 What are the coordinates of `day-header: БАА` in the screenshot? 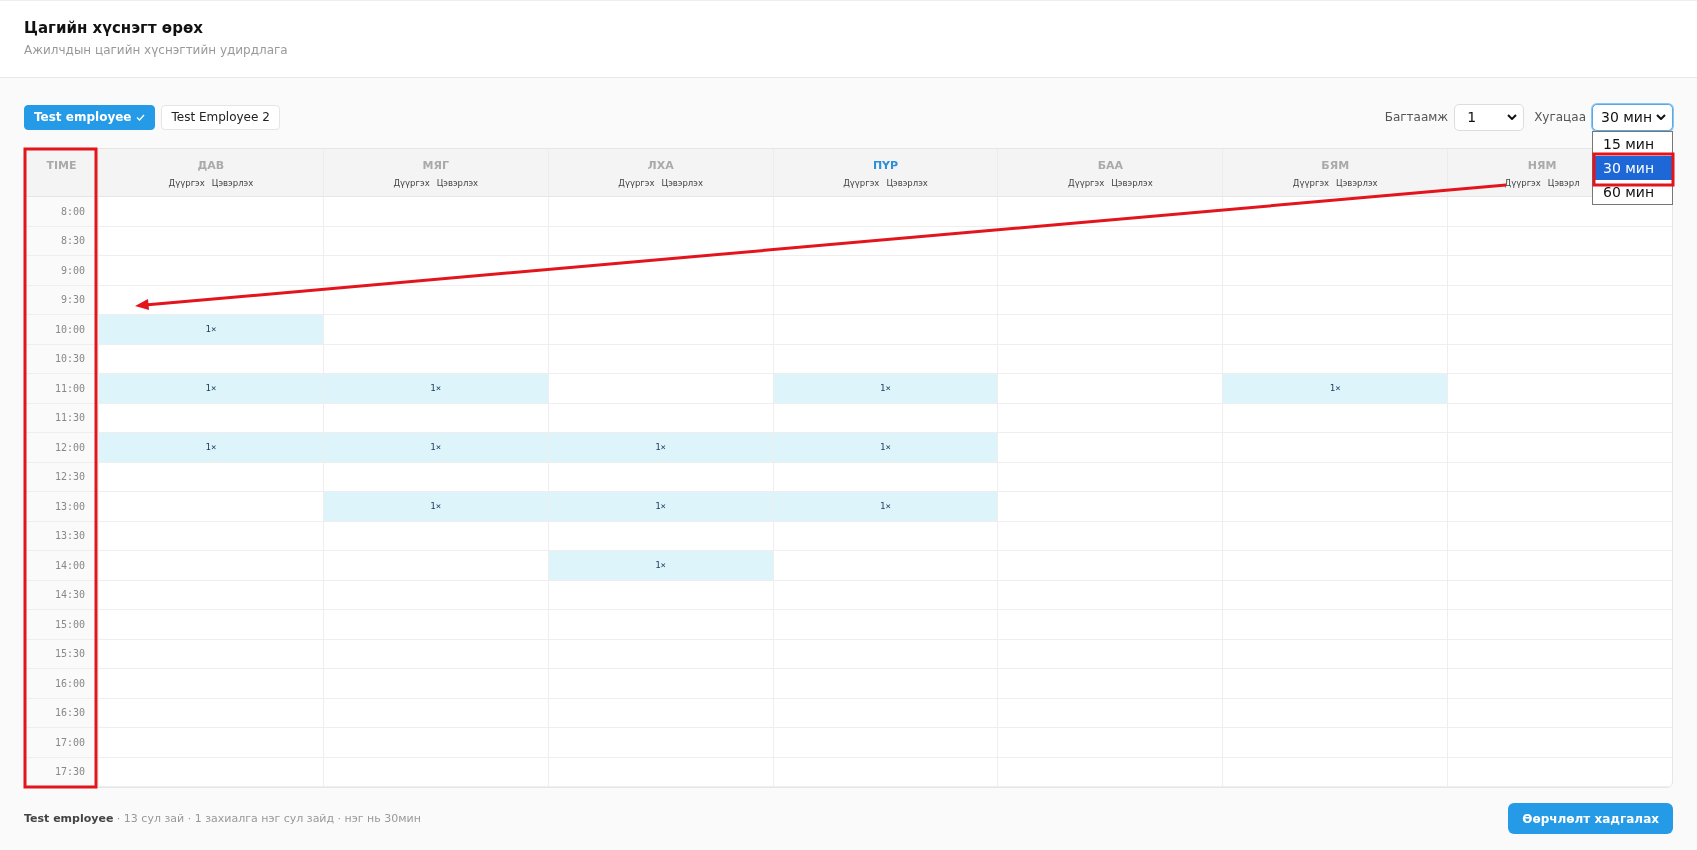 It's located at (1110, 165).